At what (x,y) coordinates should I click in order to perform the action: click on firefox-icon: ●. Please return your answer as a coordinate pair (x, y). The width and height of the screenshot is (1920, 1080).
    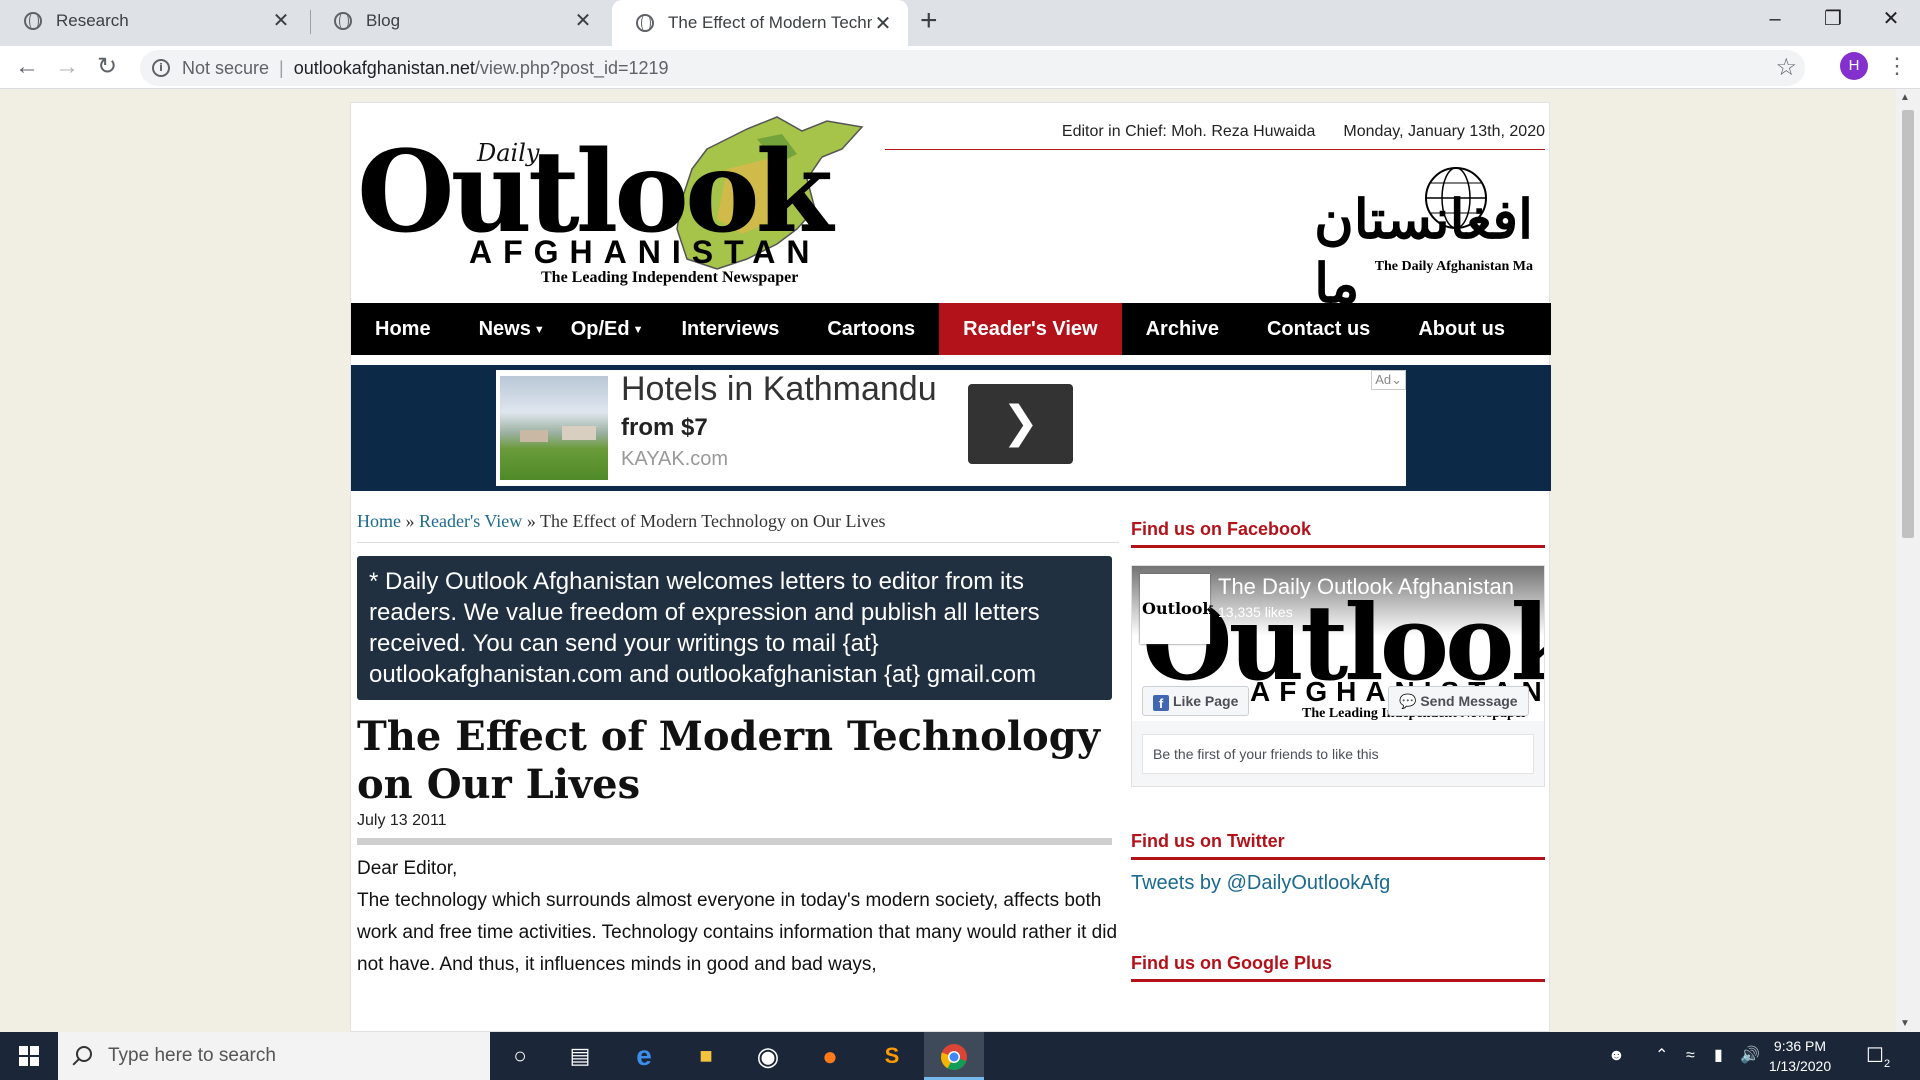
    Looking at the image, I should click on (830, 1056).